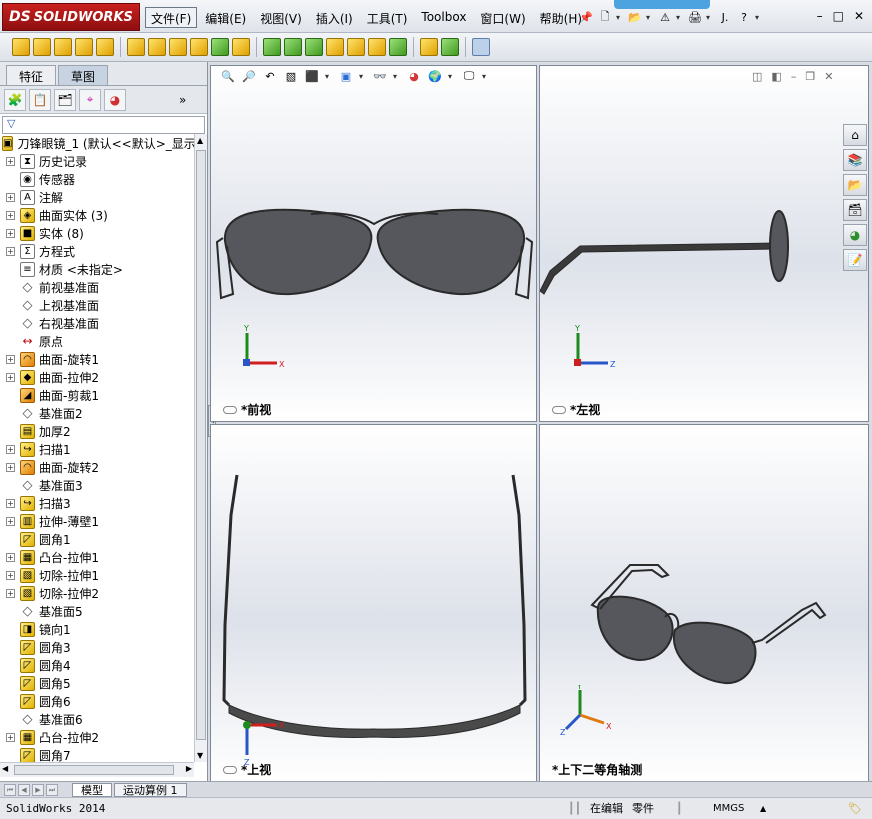  What do you see at coordinates (586, 17) in the screenshot?
I see `pin-icon: 📌` at bounding box center [586, 17].